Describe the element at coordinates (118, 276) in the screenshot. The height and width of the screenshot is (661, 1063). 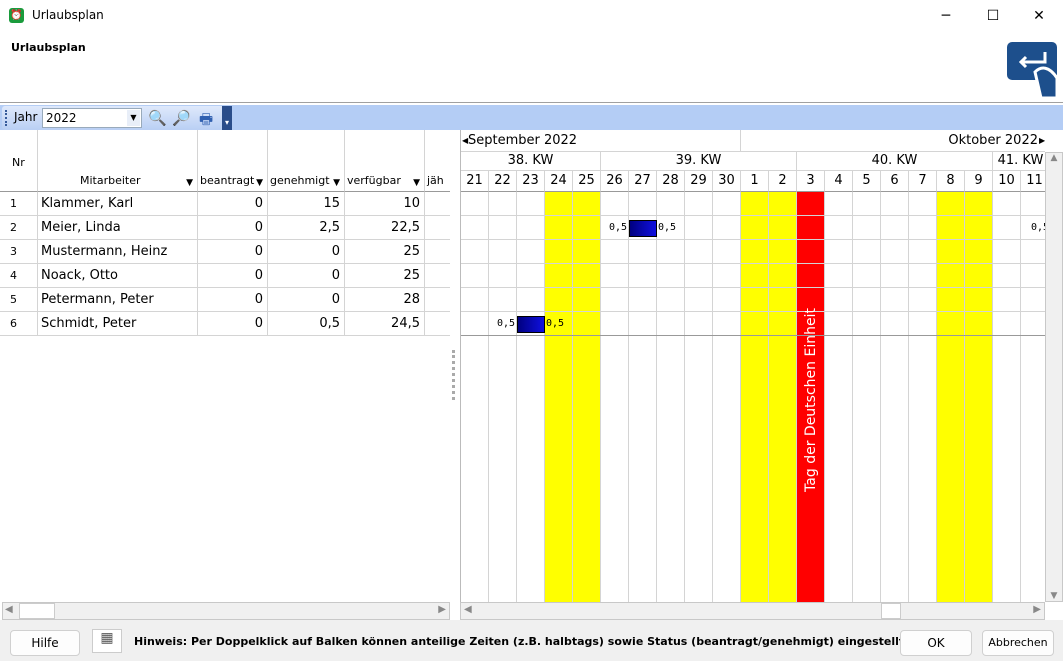
I see `table-cell: Noack, Otto` at that location.